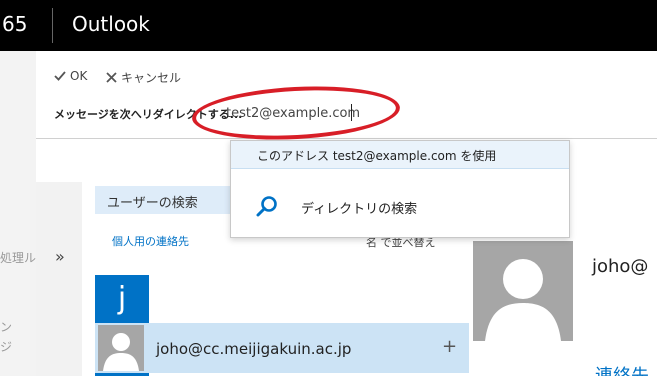 This screenshot has width=657, height=376. I want to click on personal-contacts-link: 個人用の連絡先, so click(150, 241).